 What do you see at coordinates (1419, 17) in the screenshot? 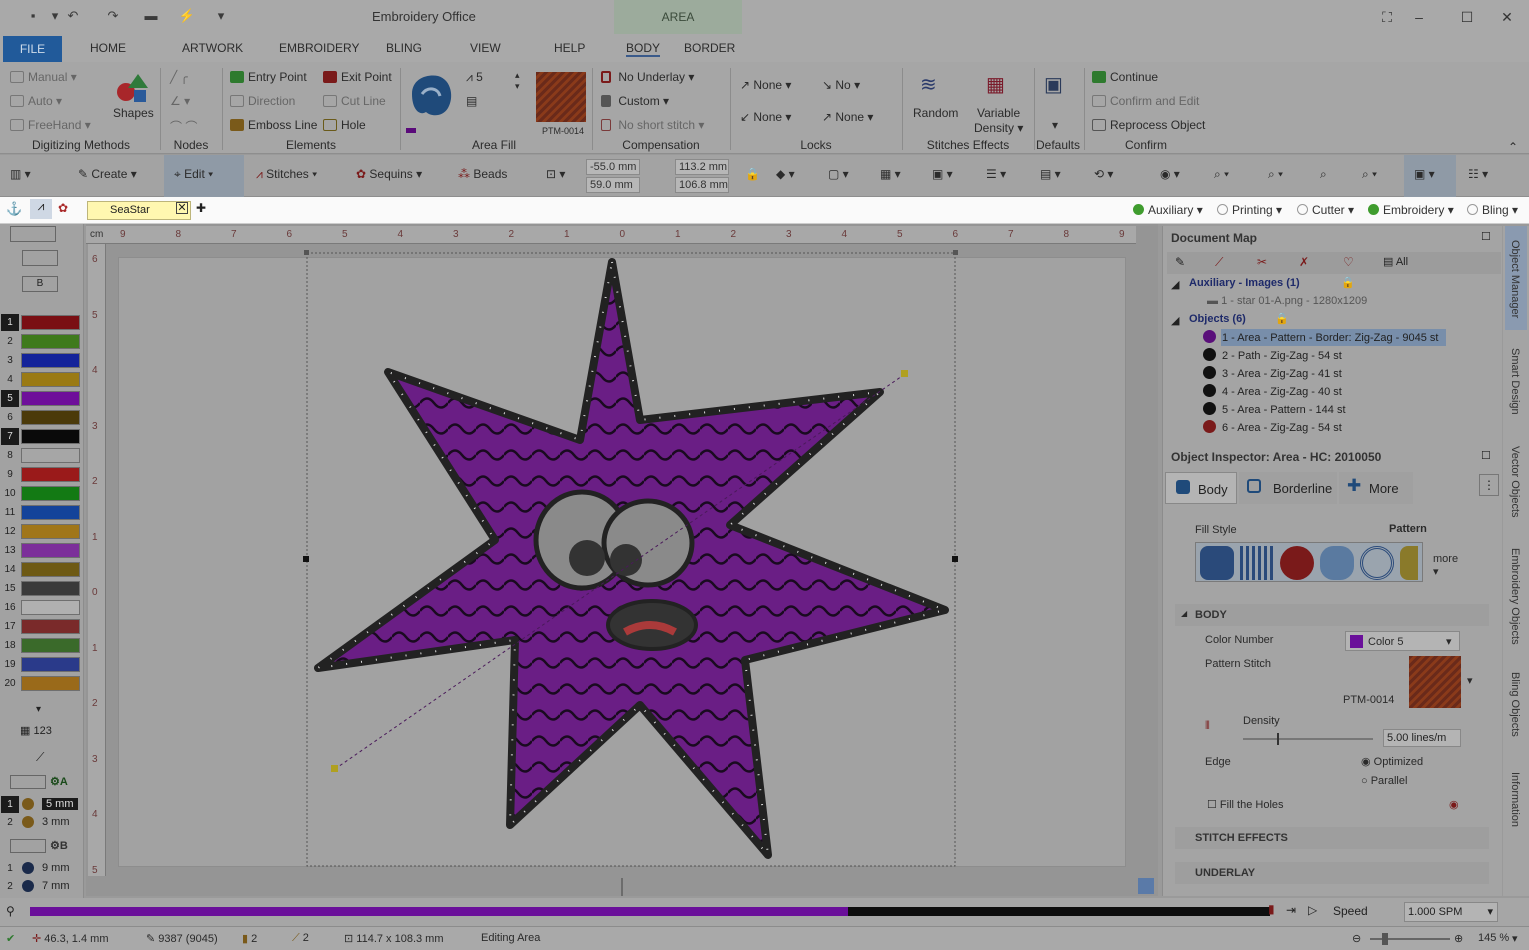
I see `minimize-button: –` at bounding box center [1419, 17].